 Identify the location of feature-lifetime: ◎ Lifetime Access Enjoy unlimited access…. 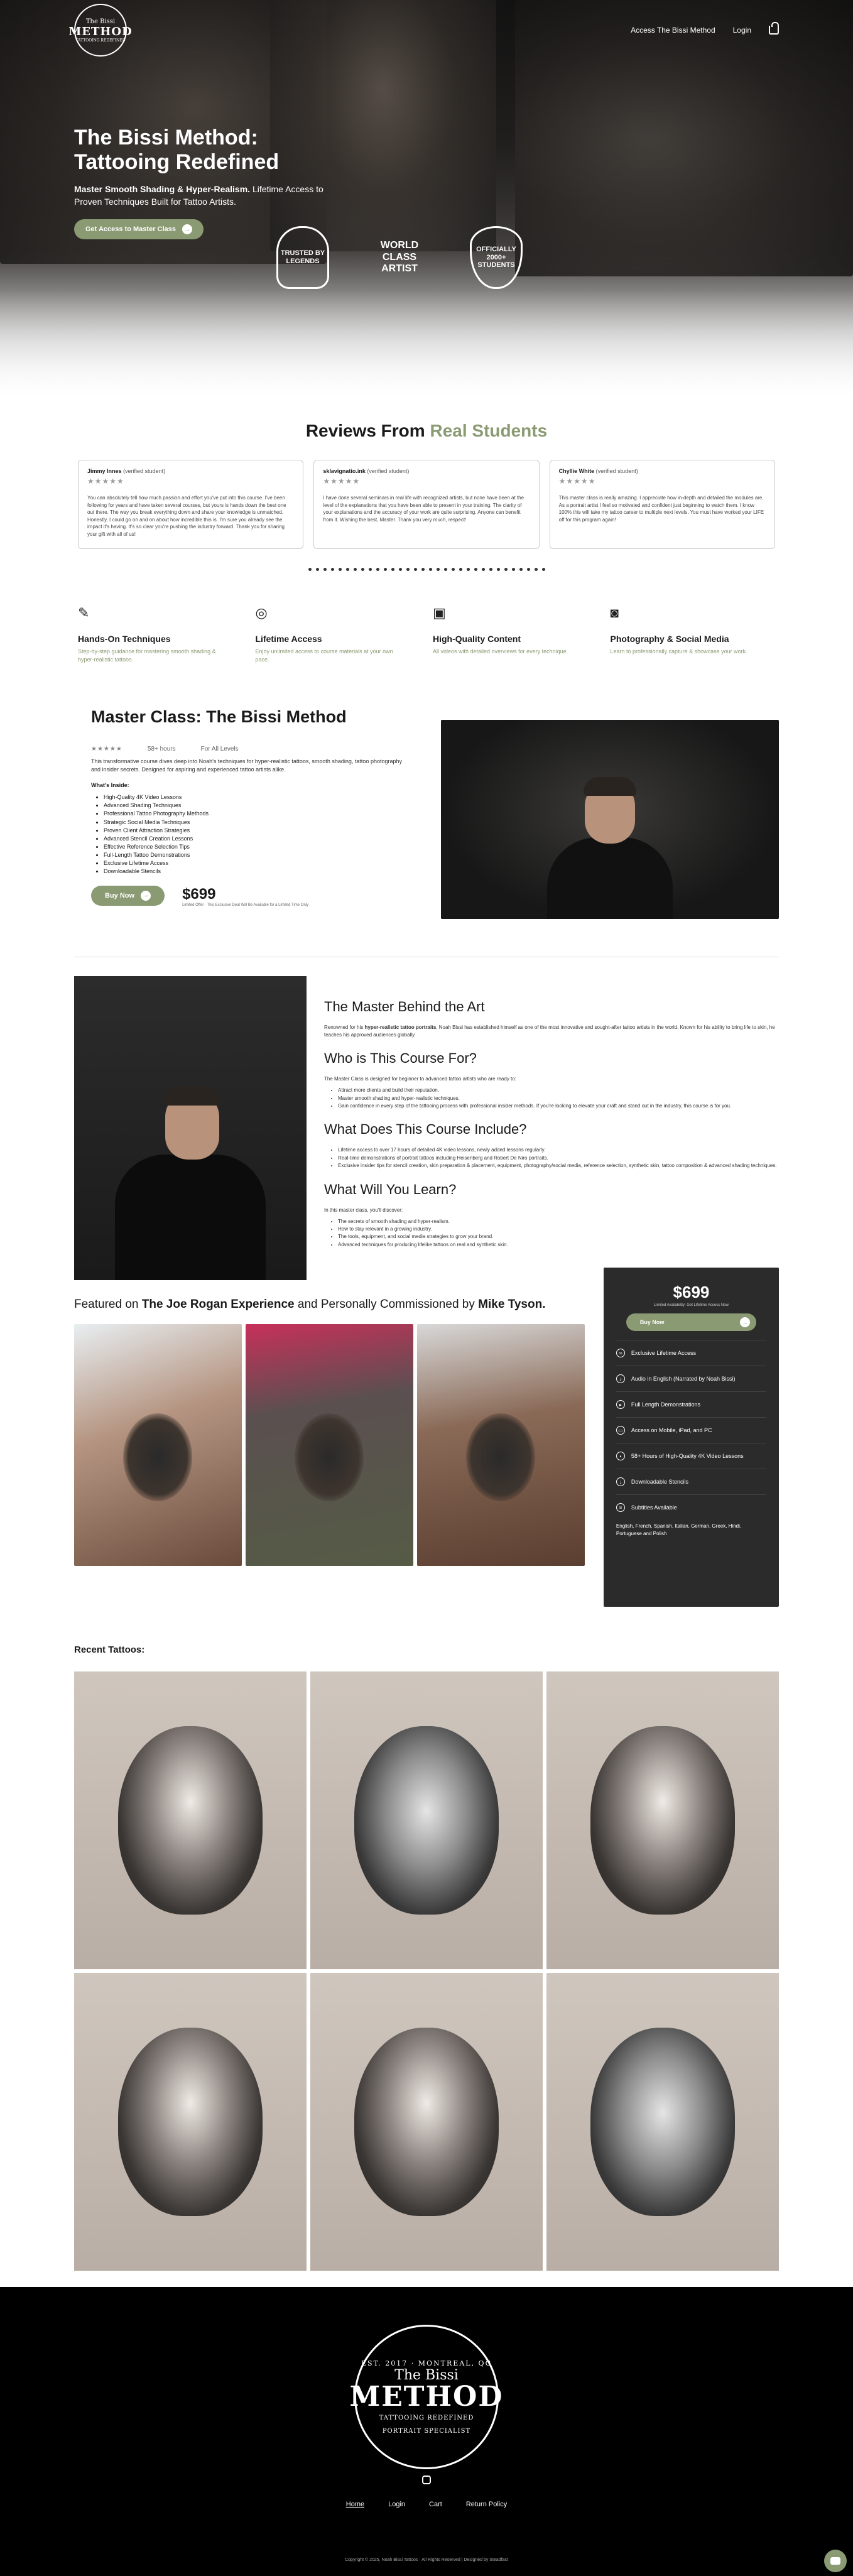
(338, 634).